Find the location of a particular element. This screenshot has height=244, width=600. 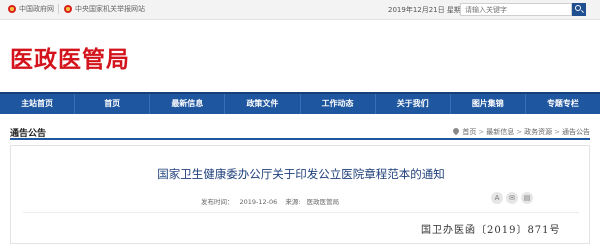

search-button is located at coordinates (579, 9).